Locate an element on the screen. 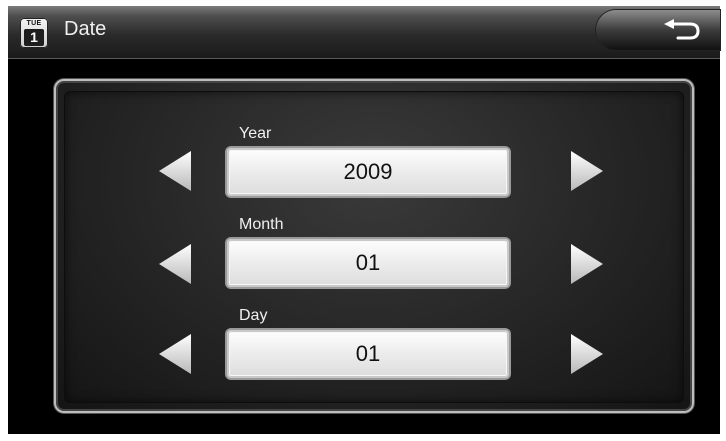  month-decrease-button is located at coordinates (175, 264).